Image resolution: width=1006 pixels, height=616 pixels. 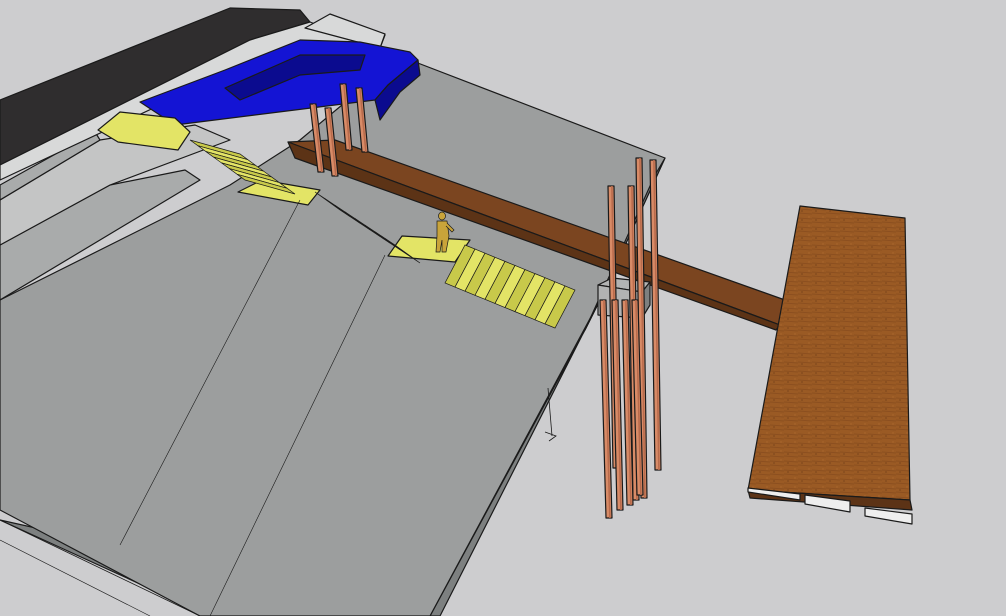 What do you see at coordinates (829, 353) in the screenshot?
I see `floating-deck-top` at bounding box center [829, 353].